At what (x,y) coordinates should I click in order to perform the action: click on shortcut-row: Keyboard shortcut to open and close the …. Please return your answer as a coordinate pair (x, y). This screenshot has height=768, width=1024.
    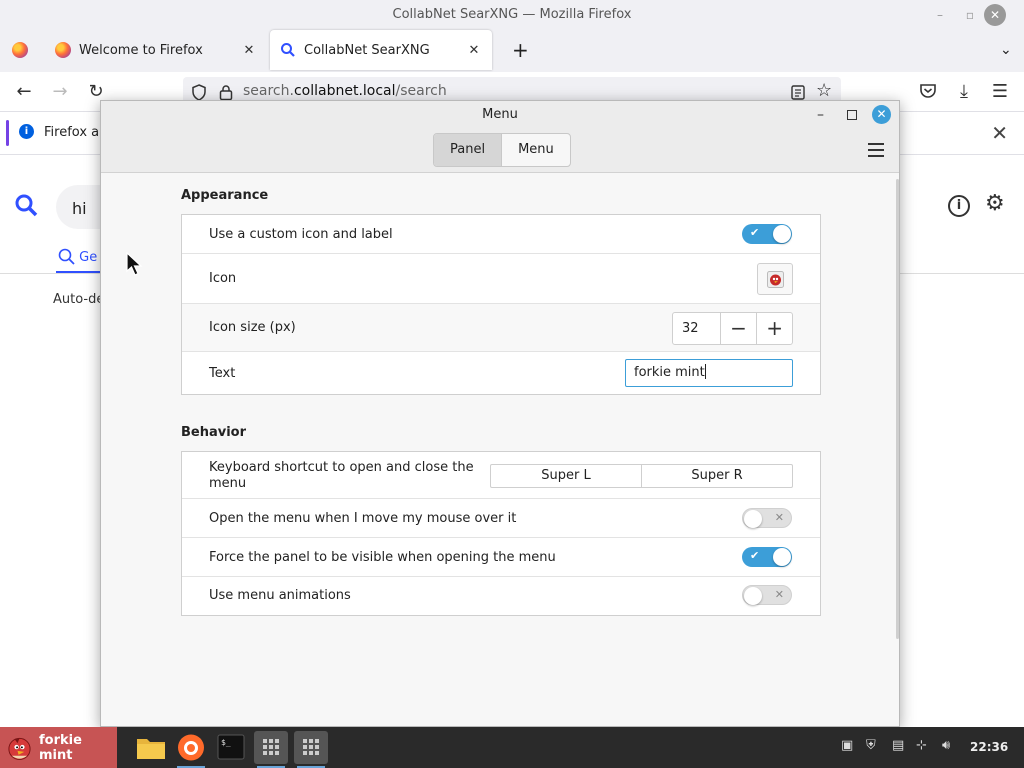
    Looking at the image, I should click on (501, 475).